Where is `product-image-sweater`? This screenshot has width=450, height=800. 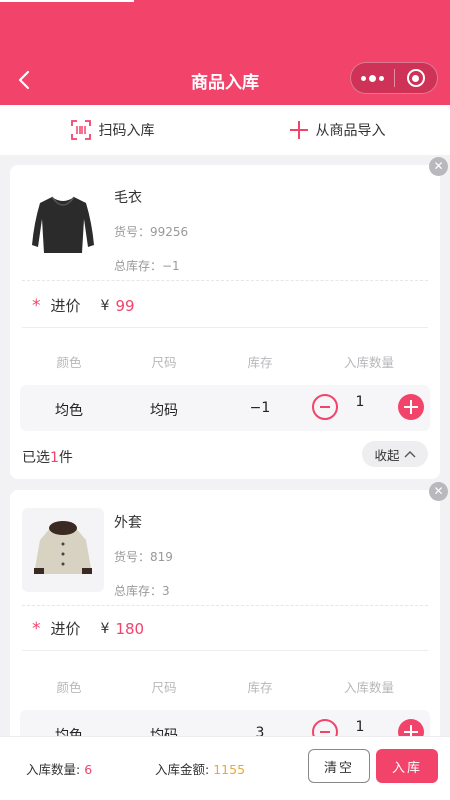 product-image-sweater is located at coordinates (63, 225).